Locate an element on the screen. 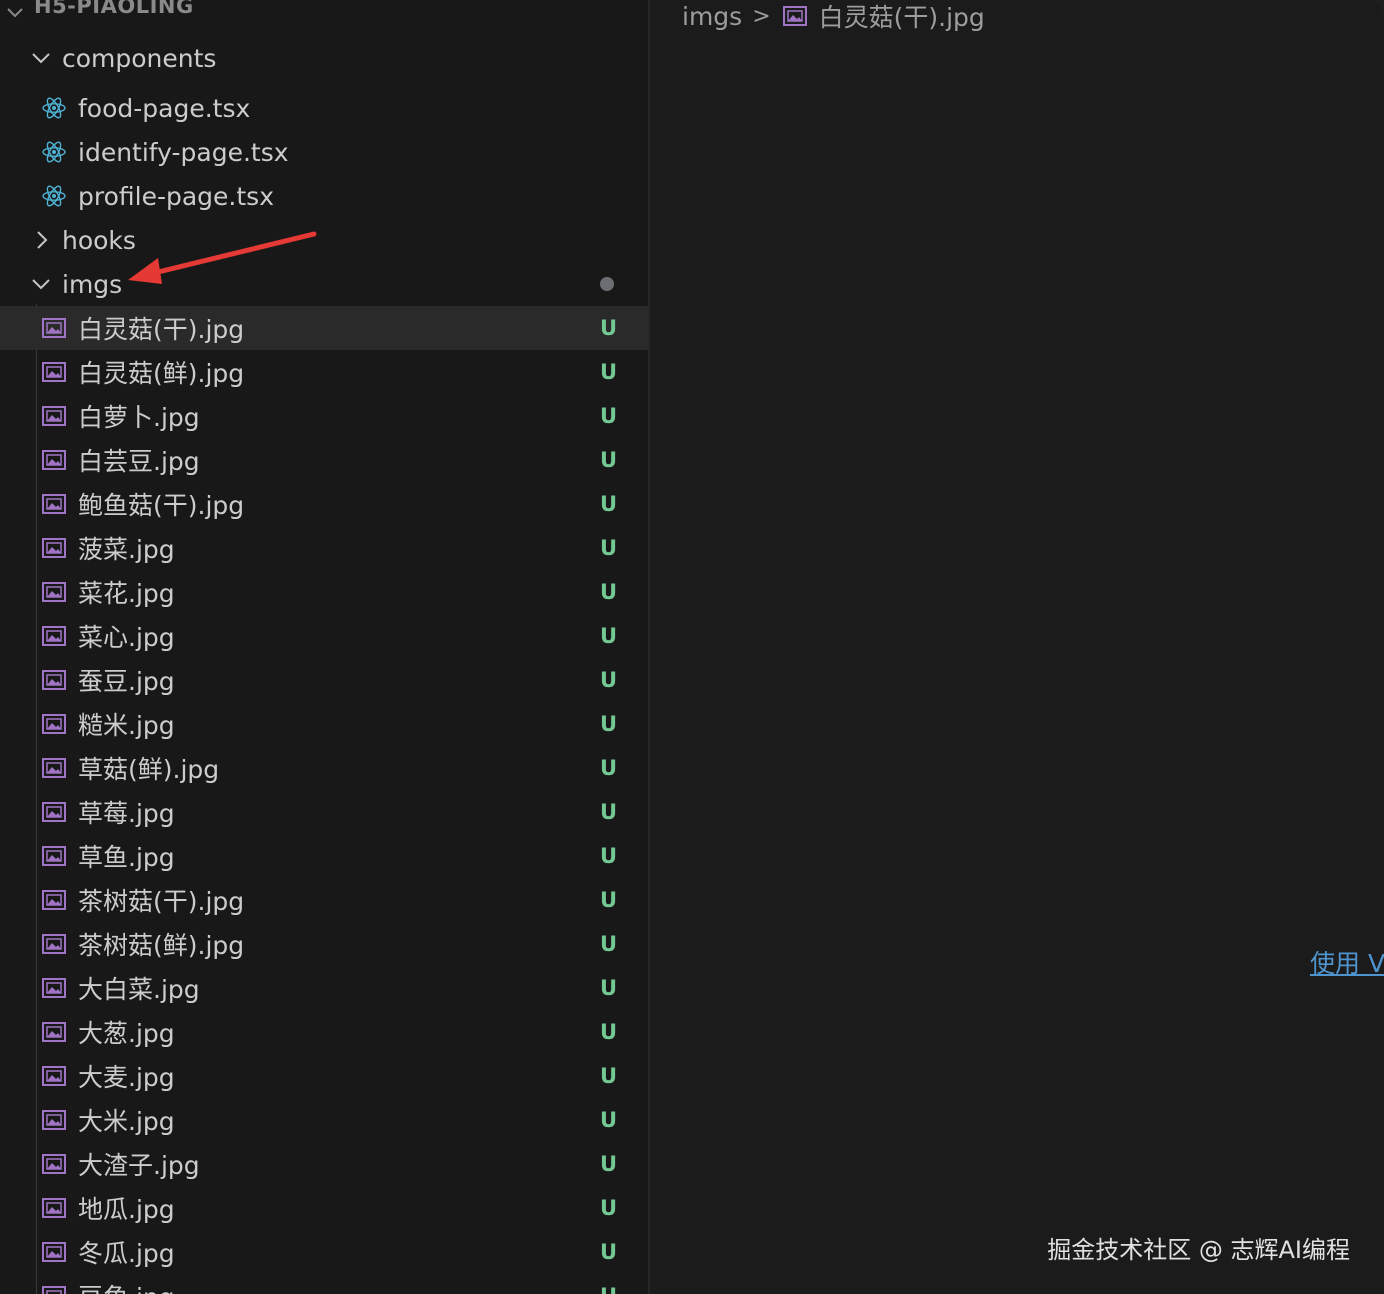 This screenshot has height=1294, width=1384. file-name: food-page.tsx is located at coordinates (164, 108).